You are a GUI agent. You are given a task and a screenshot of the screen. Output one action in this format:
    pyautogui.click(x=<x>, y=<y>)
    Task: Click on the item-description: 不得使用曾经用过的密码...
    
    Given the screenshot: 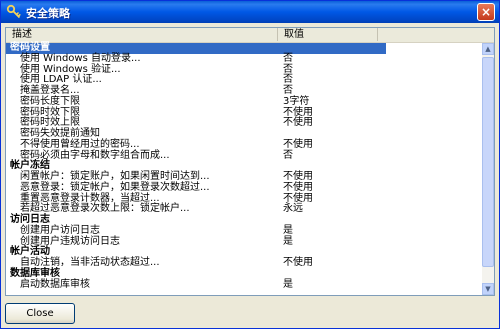 What is the action you would take?
    pyautogui.click(x=80, y=144)
    